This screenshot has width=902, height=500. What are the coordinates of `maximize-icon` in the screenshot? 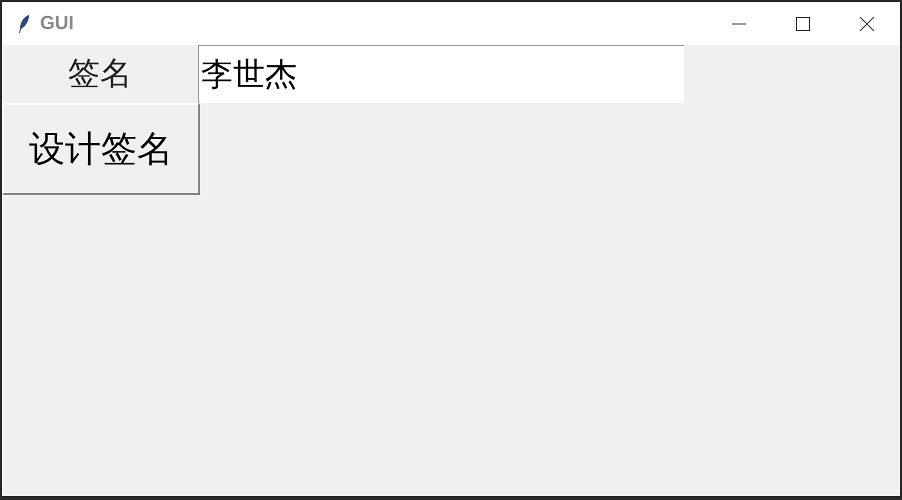 It's located at (803, 23).